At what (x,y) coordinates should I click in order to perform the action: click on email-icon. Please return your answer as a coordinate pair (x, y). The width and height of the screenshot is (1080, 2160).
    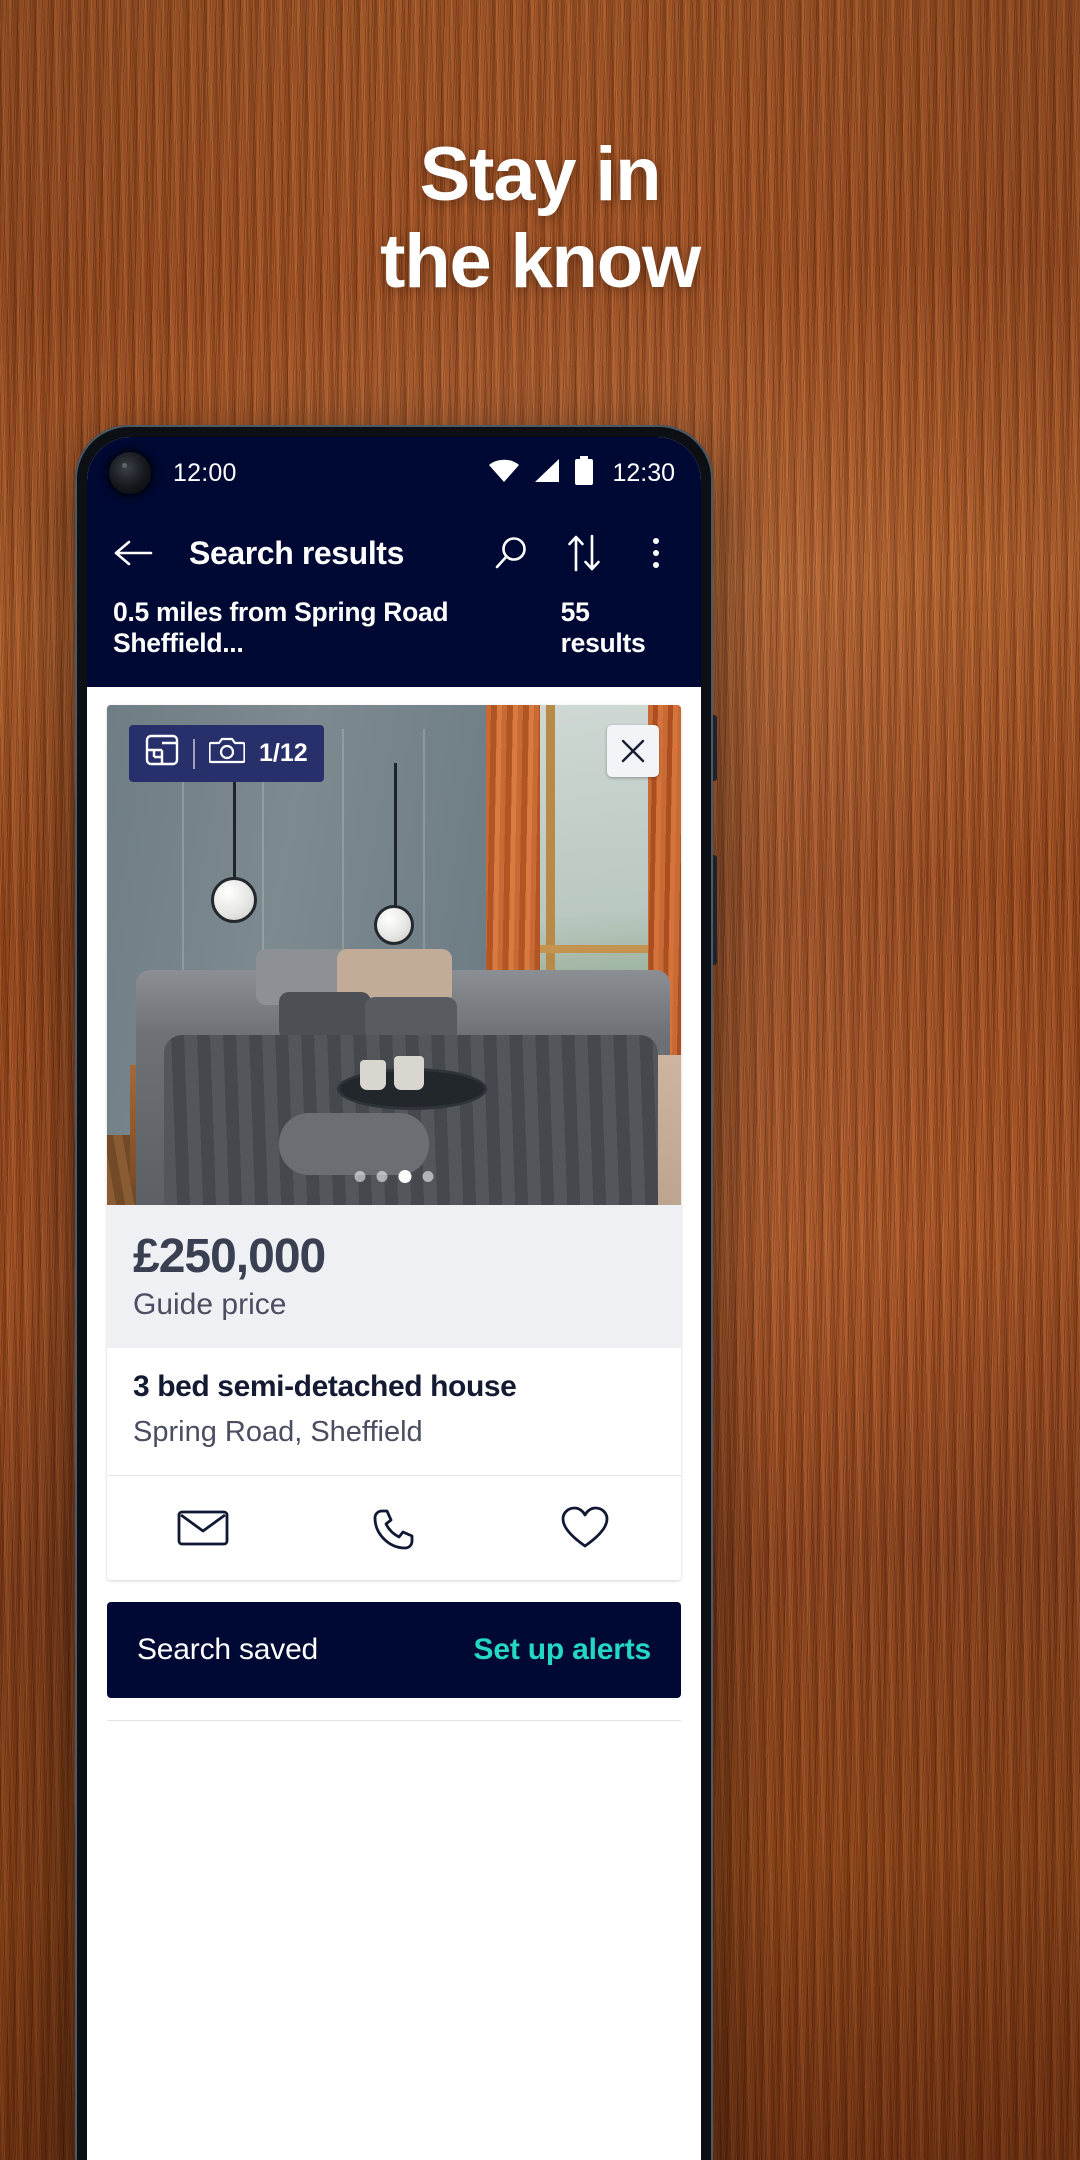
    Looking at the image, I should click on (202, 1528).